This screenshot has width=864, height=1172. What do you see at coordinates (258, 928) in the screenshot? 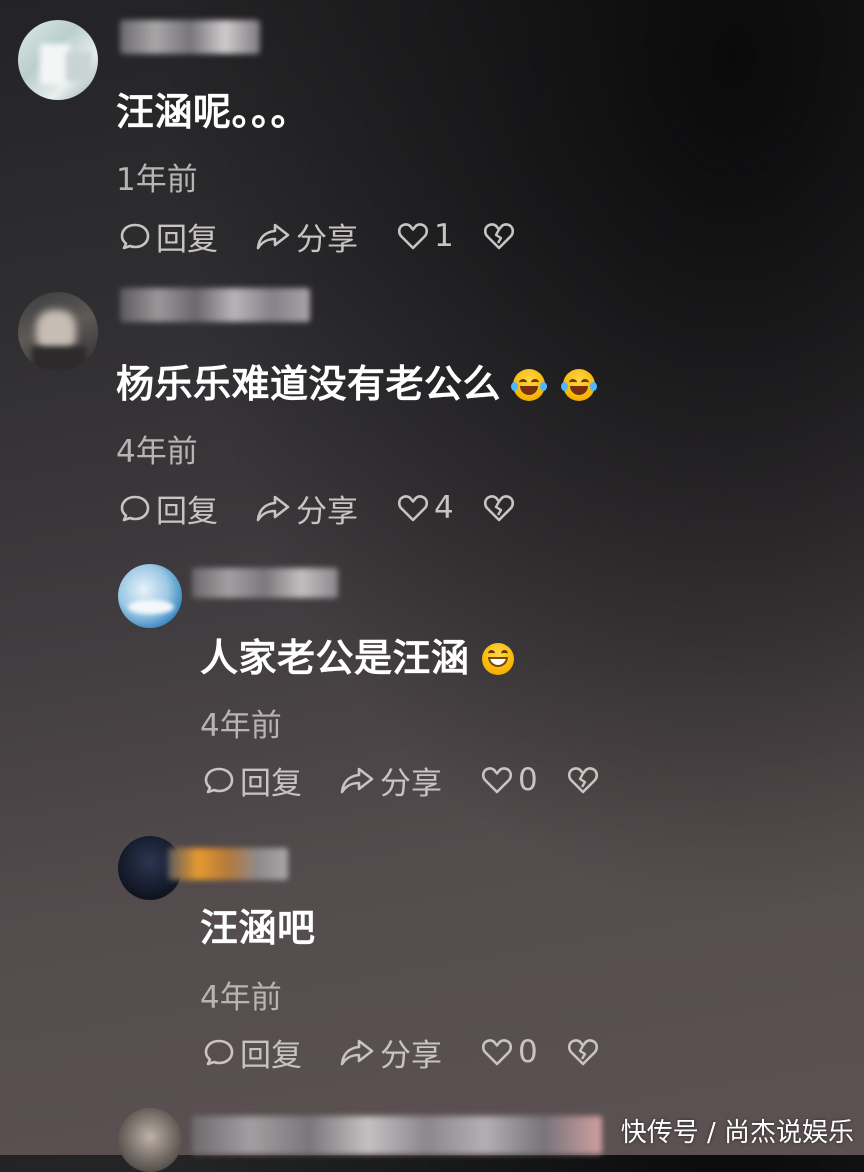
I see `comment-text: 汪涵吧` at bounding box center [258, 928].